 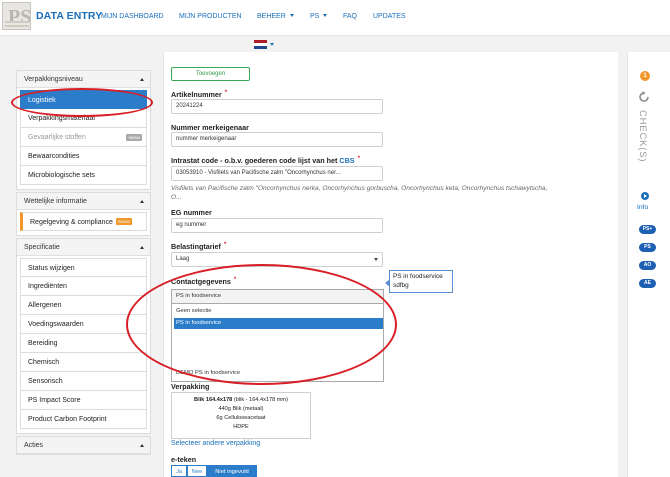 What do you see at coordinates (272, 44) in the screenshot?
I see `language-chevron-icon` at bounding box center [272, 44].